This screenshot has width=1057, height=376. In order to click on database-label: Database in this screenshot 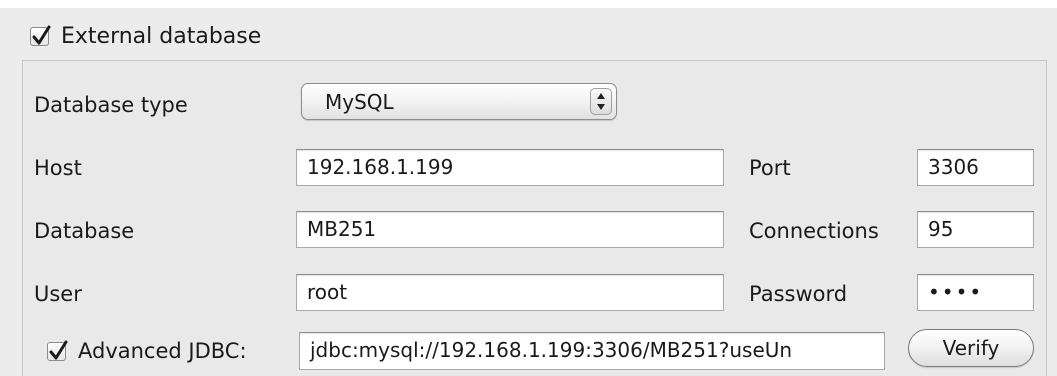, I will do `click(84, 231)`.